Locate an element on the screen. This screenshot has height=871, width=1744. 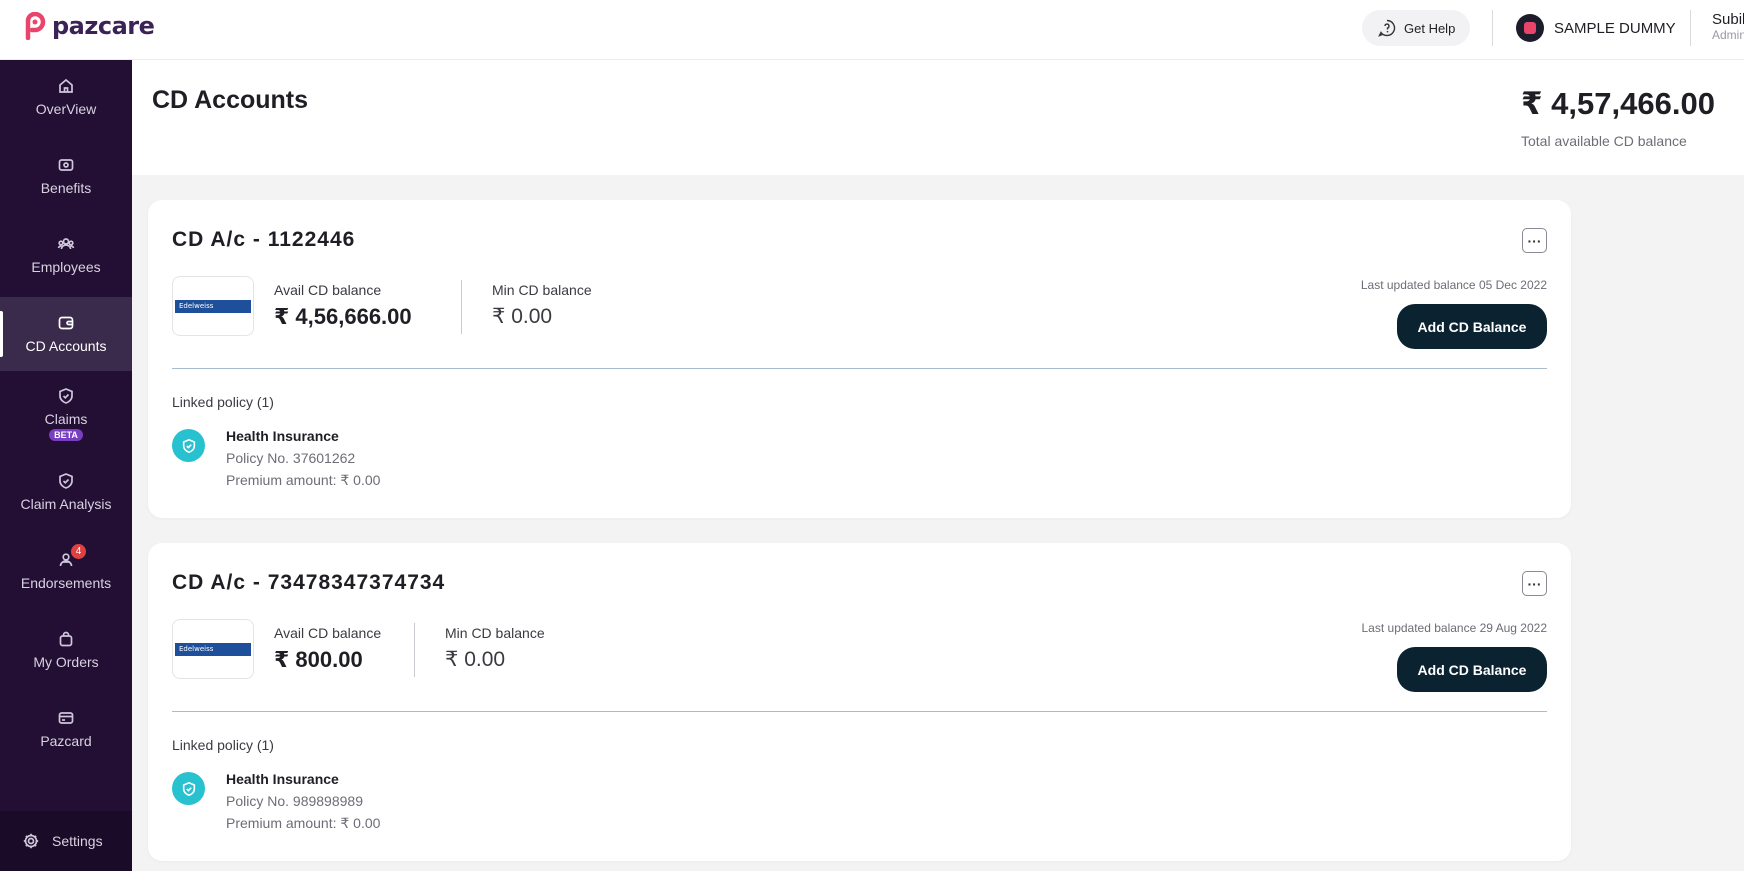
account-name: Subil is located at coordinates (1728, 19).